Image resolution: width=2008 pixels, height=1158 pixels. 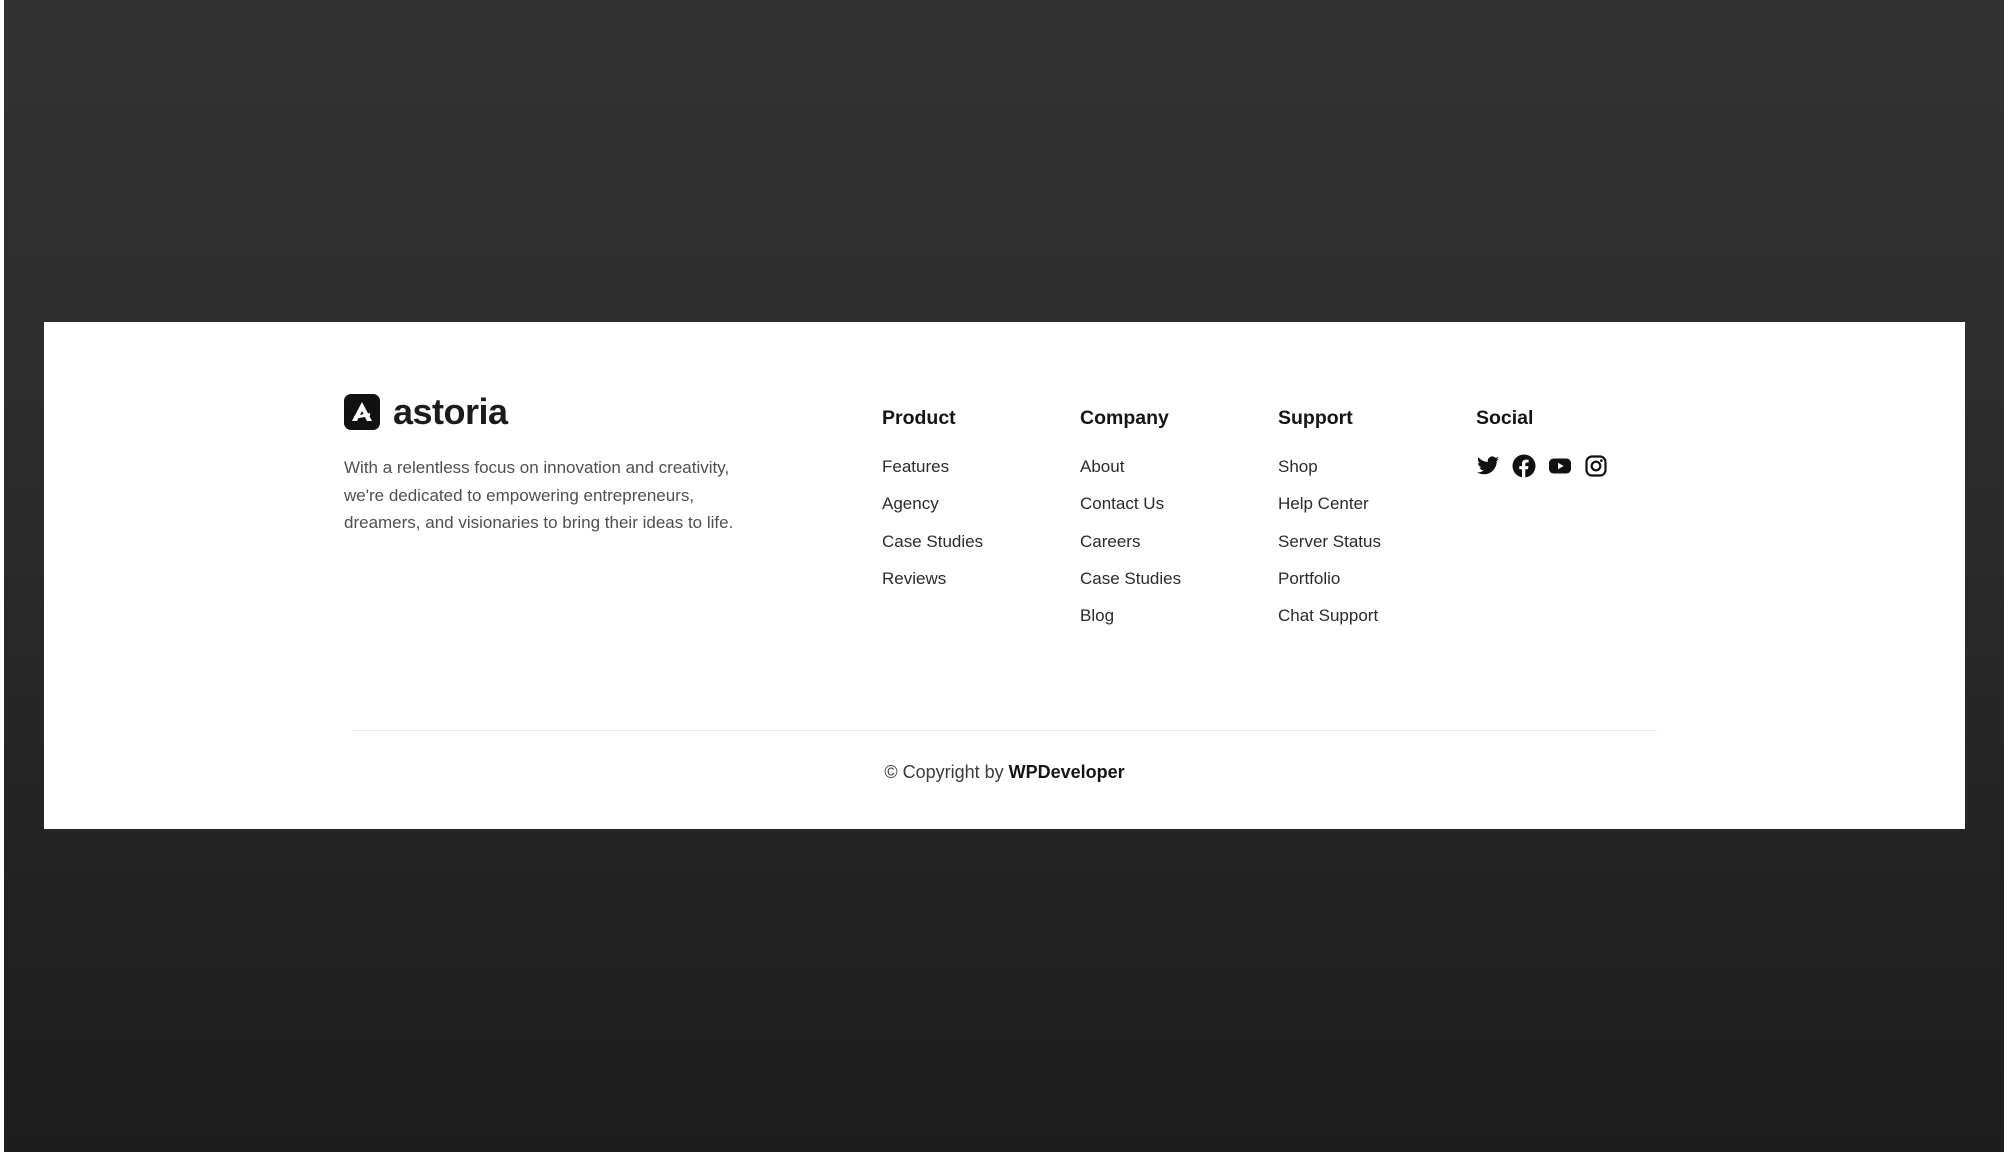 What do you see at coordinates (450, 411) in the screenshot?
I see `brand-name: astoria` at bounding box center [450, 411].